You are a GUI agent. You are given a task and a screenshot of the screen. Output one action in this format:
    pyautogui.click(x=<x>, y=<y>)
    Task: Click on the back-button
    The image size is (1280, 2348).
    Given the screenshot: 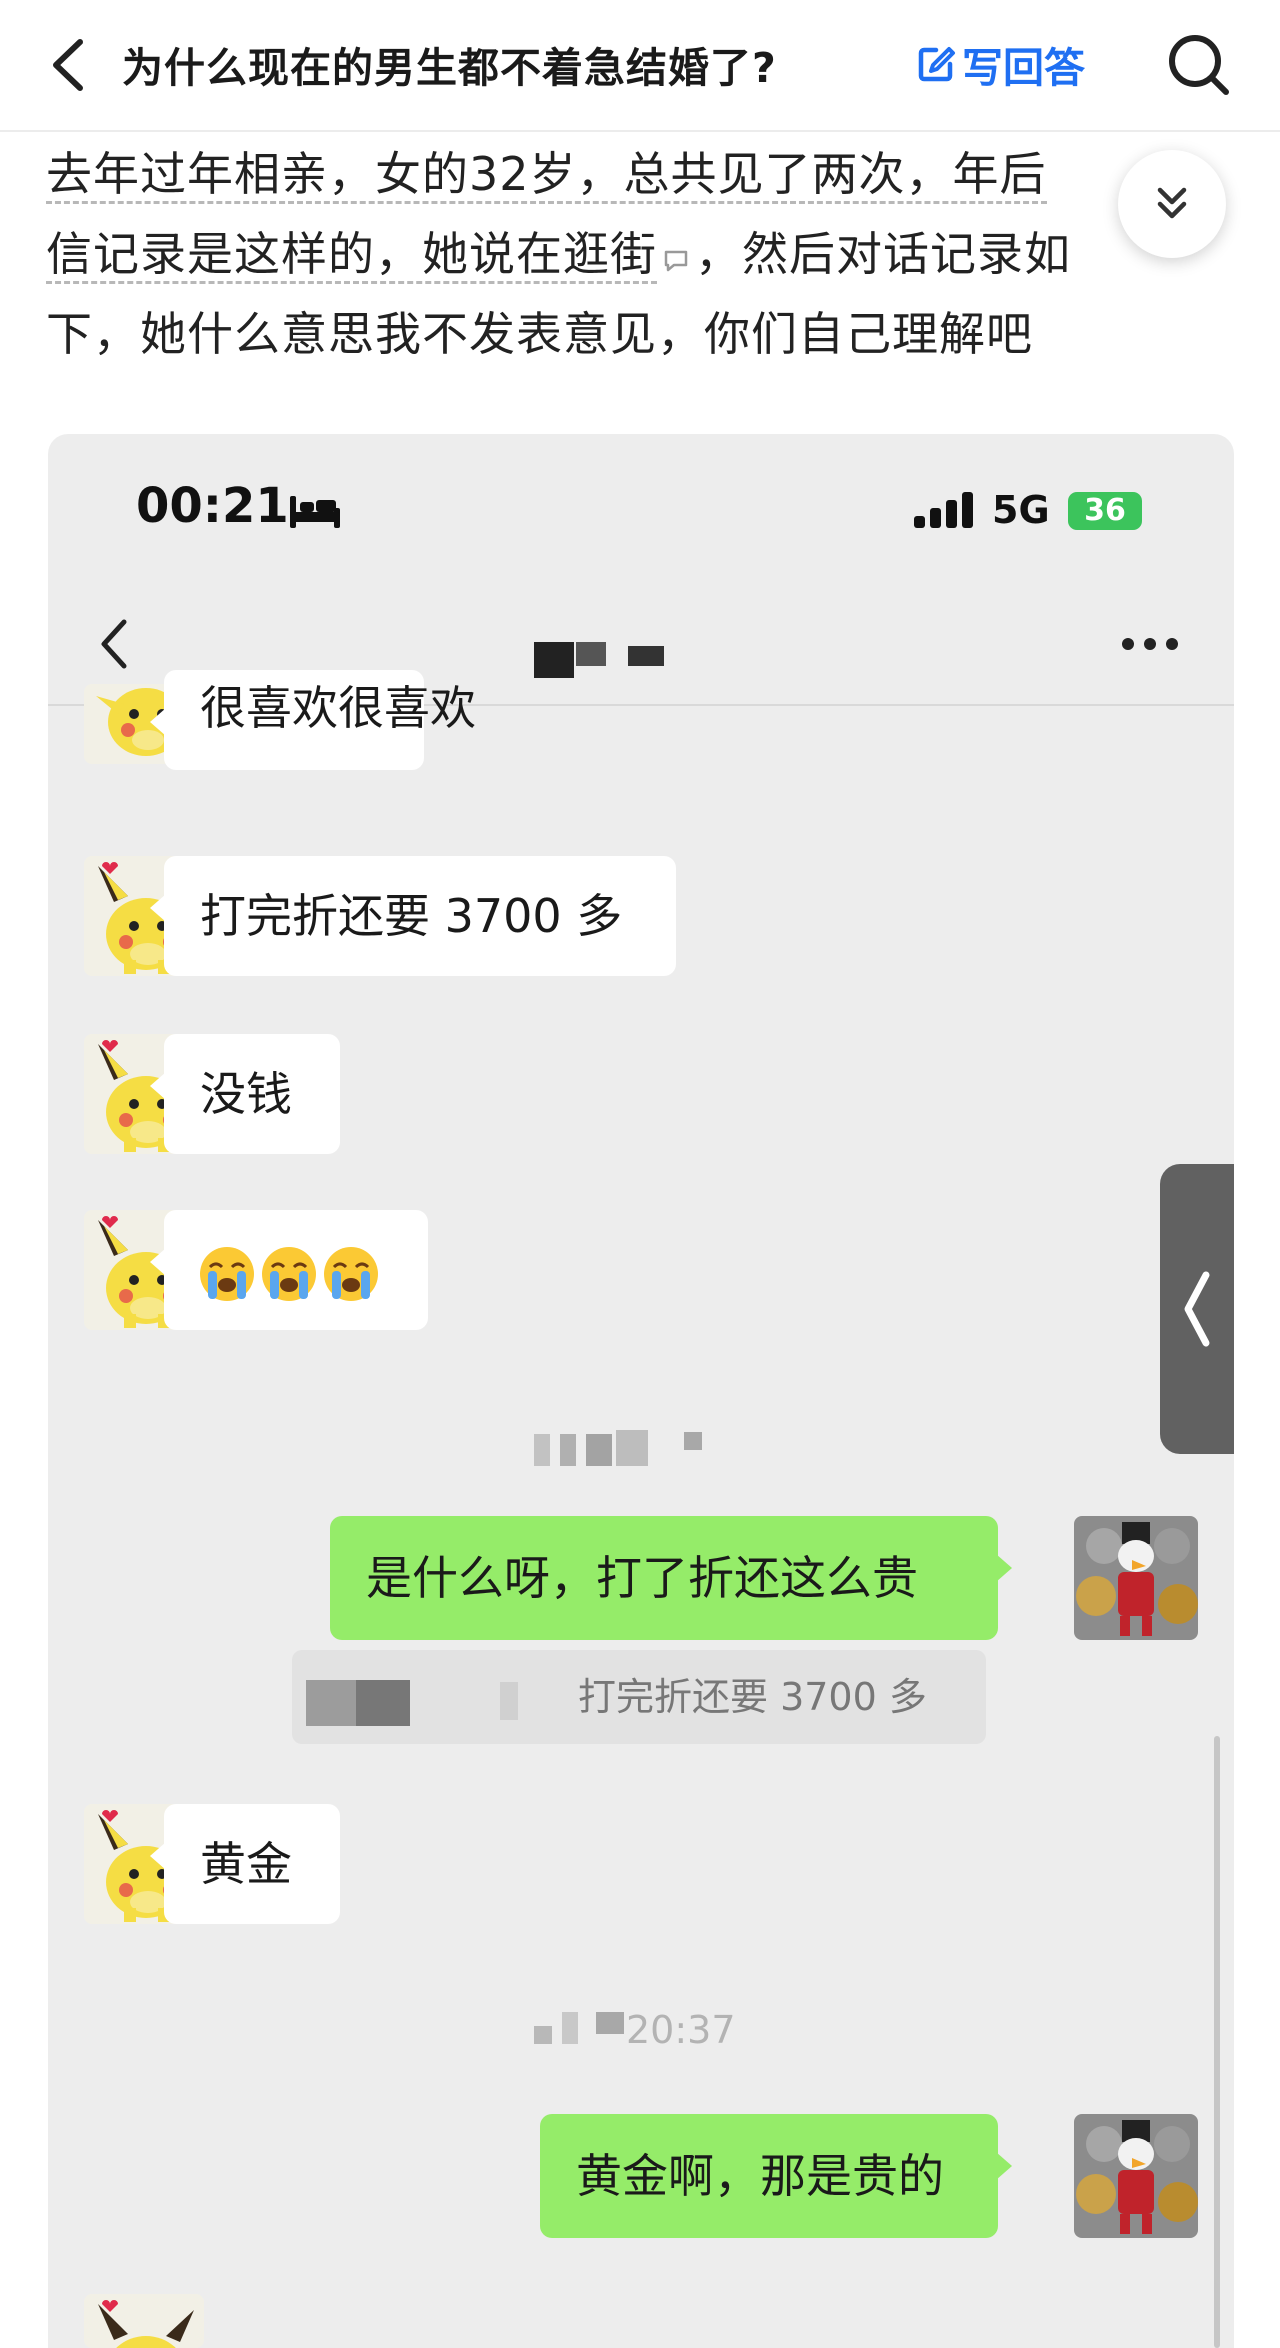 What is the action you would take?
    pyautogui.click(x=70, y=65)
    